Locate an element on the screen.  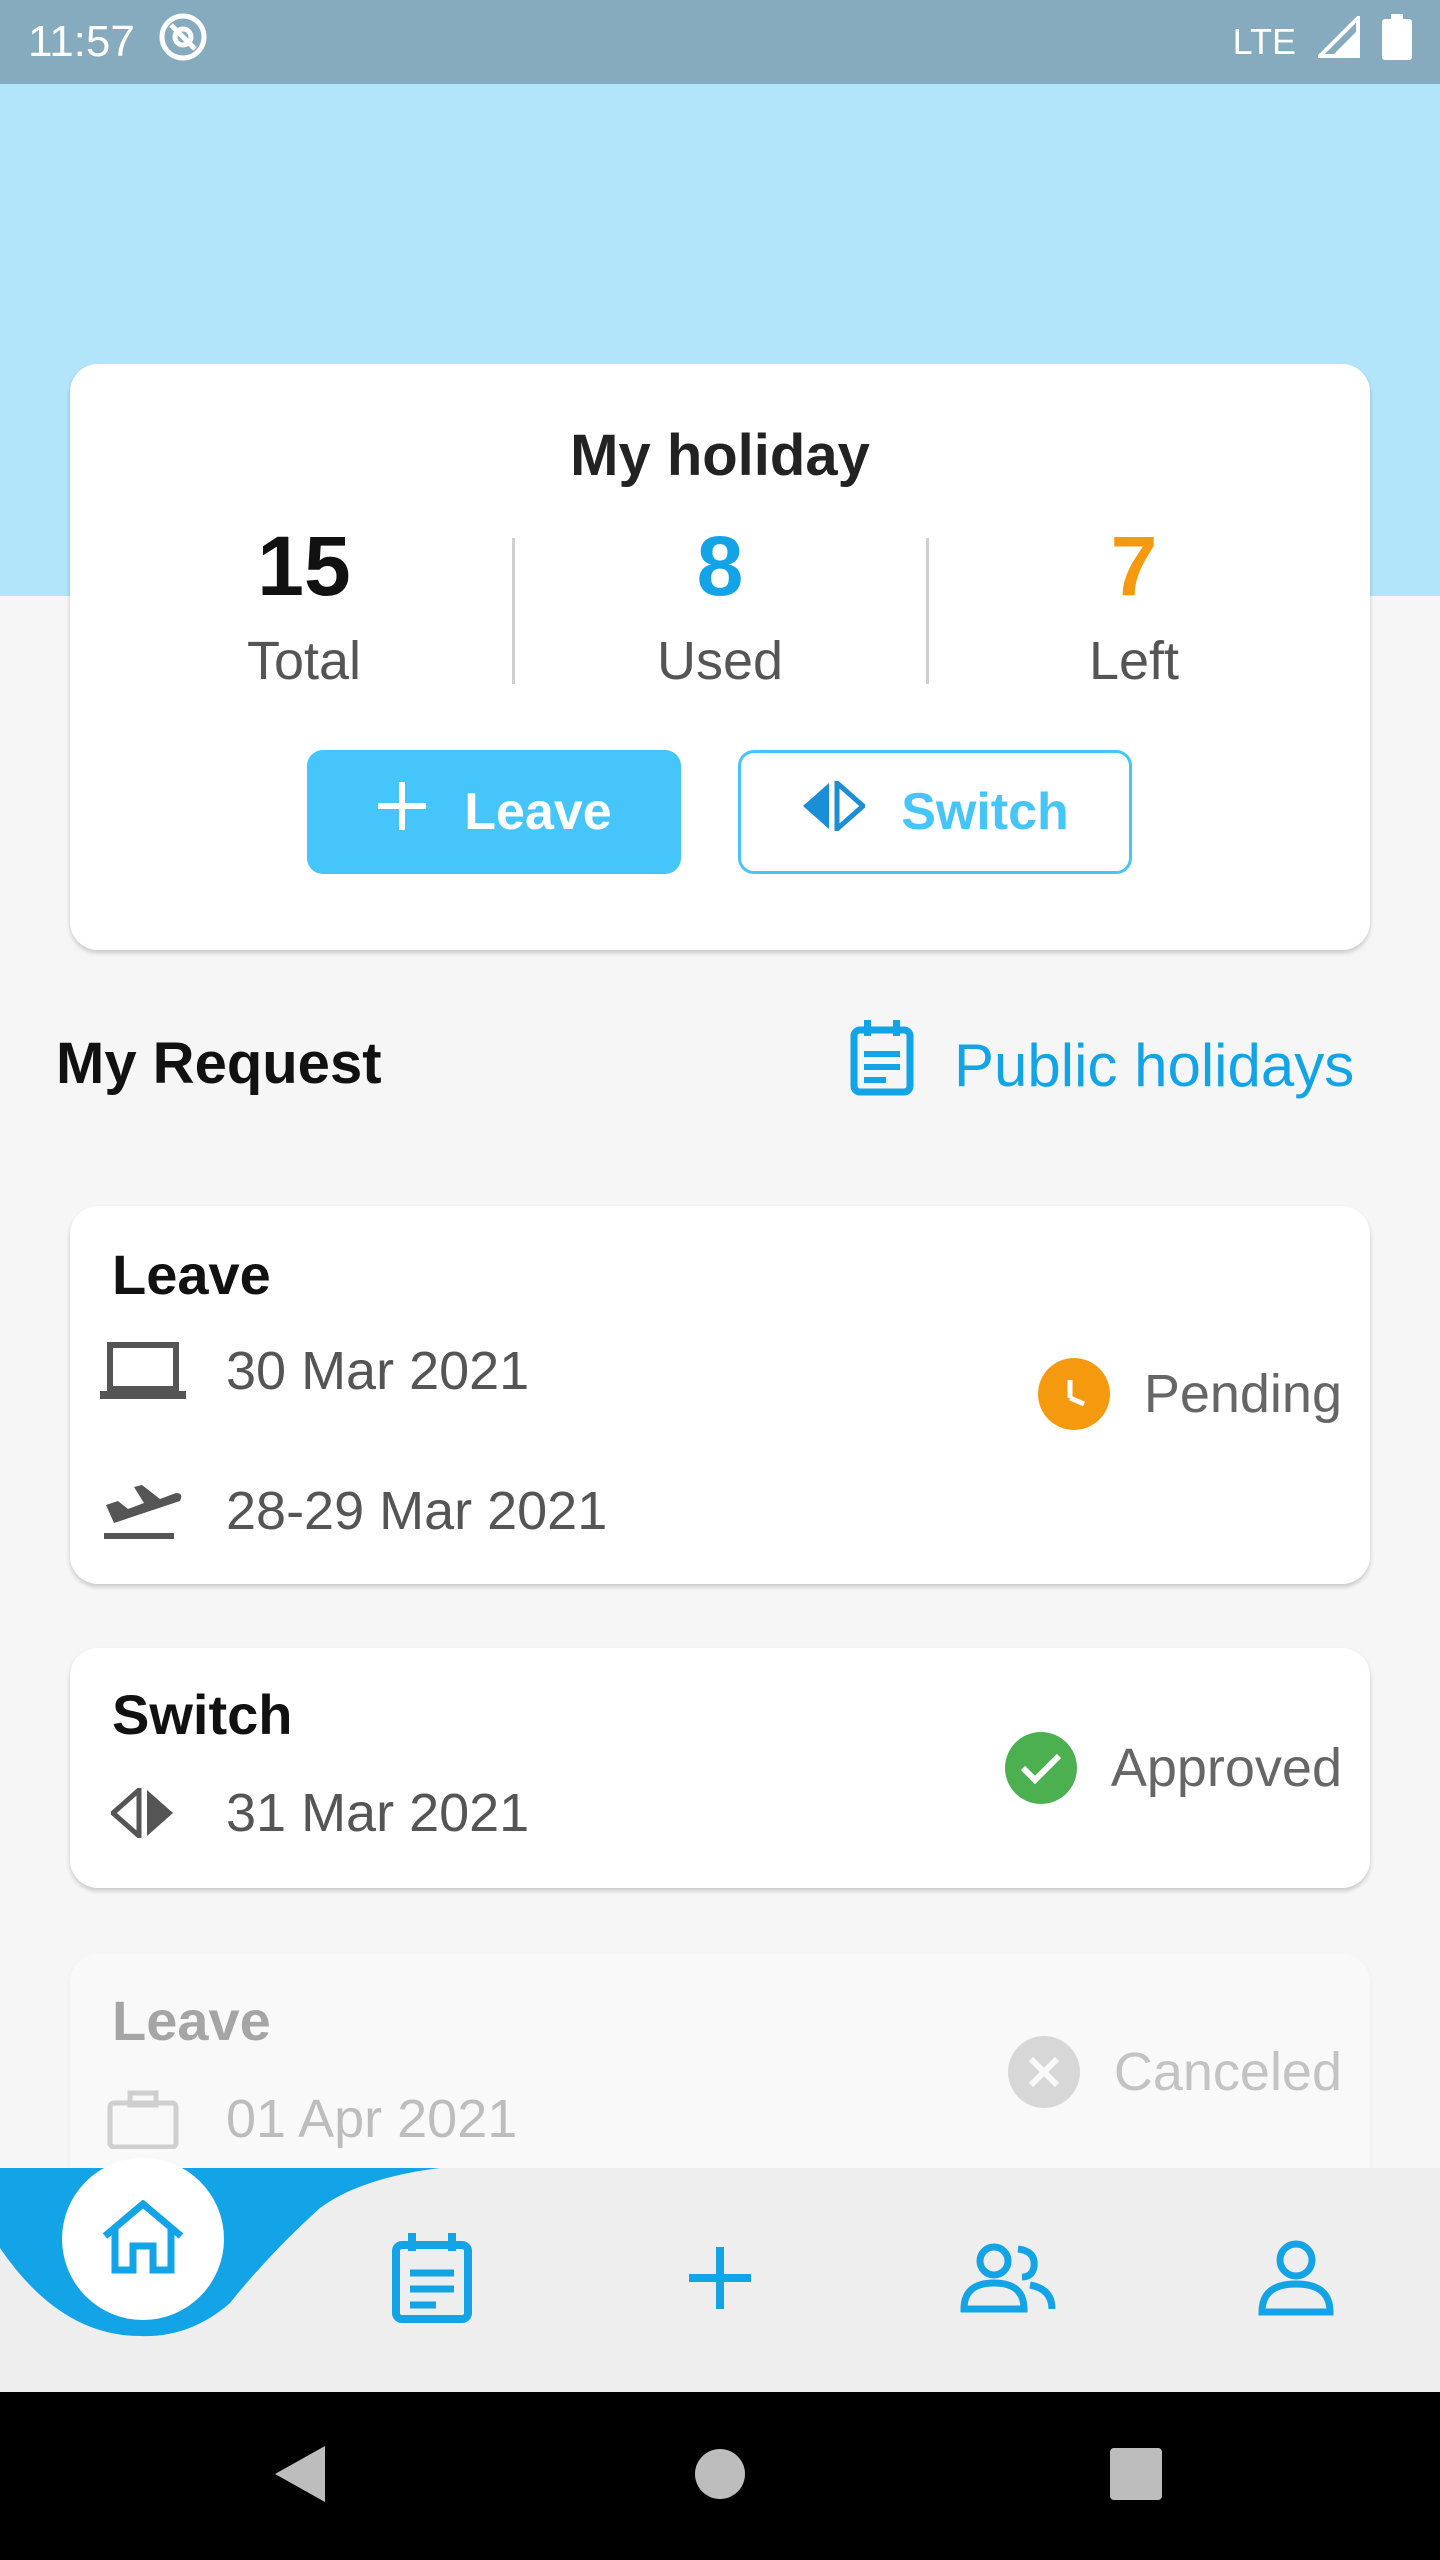
stat-used: 8 Used is located at coordinates (720, 608).